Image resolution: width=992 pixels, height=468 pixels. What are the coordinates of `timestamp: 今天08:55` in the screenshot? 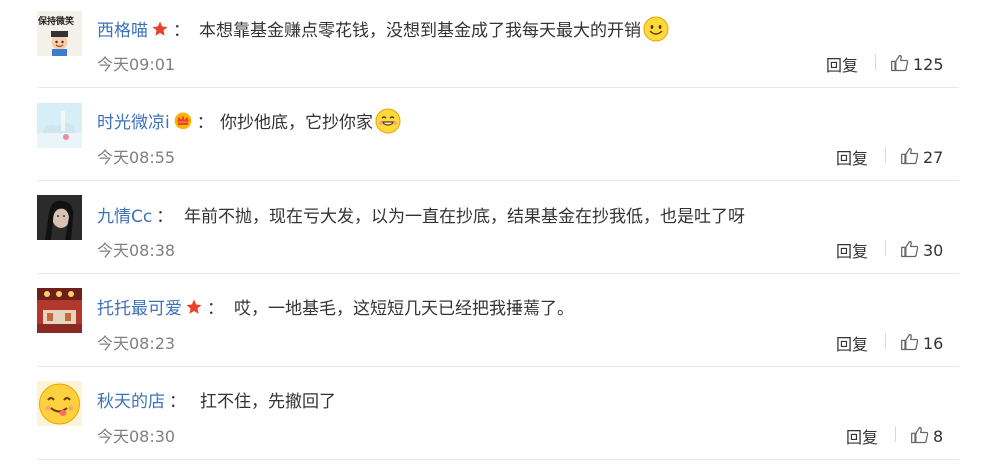 It's located at (136, 157).